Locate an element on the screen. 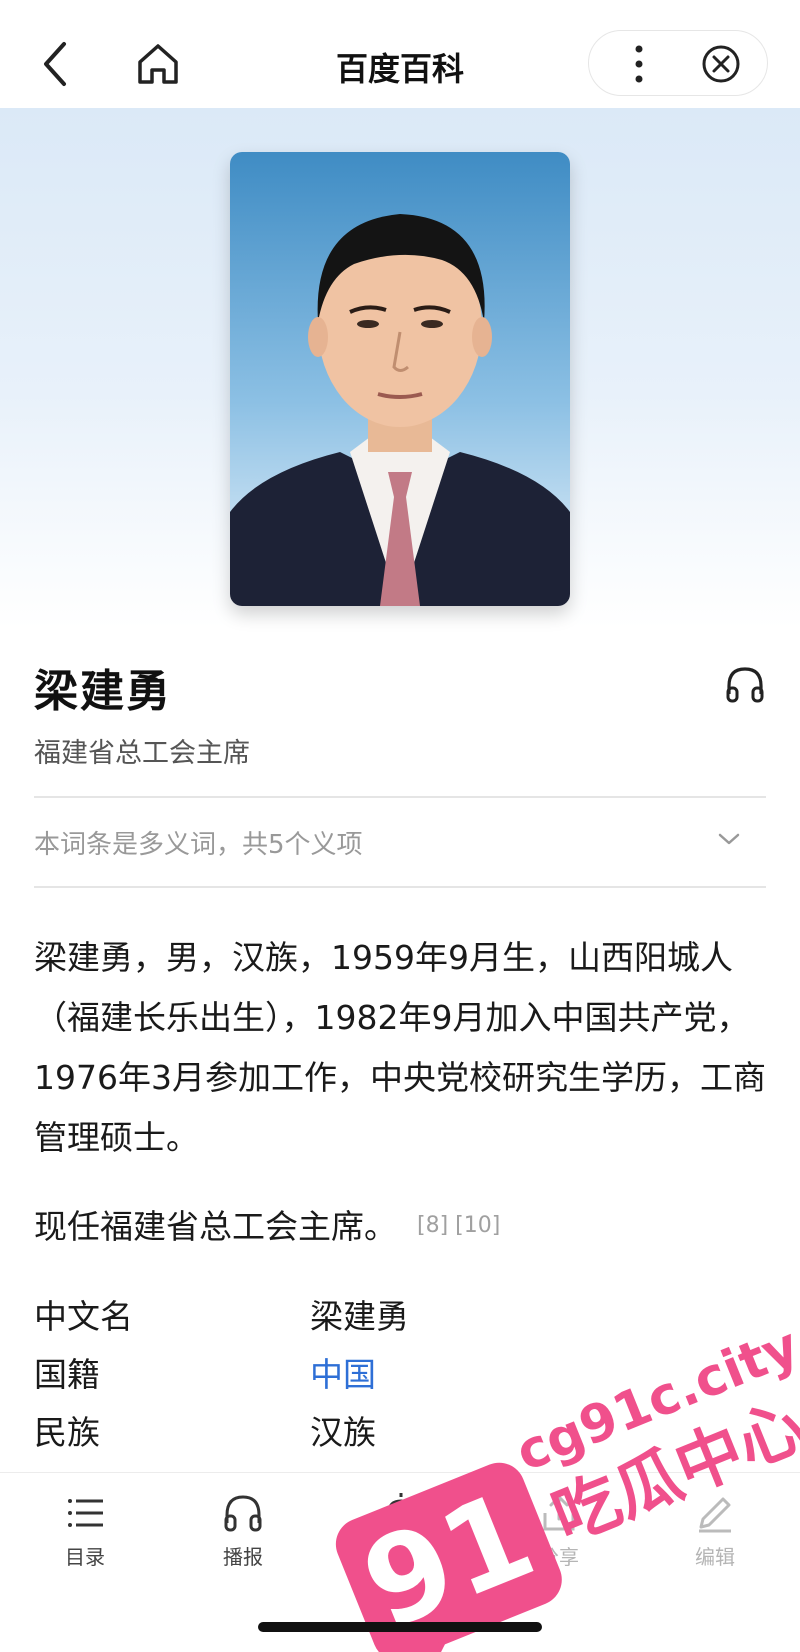  tab-report-error: 纠错 is located at coordinates (401, 1536).